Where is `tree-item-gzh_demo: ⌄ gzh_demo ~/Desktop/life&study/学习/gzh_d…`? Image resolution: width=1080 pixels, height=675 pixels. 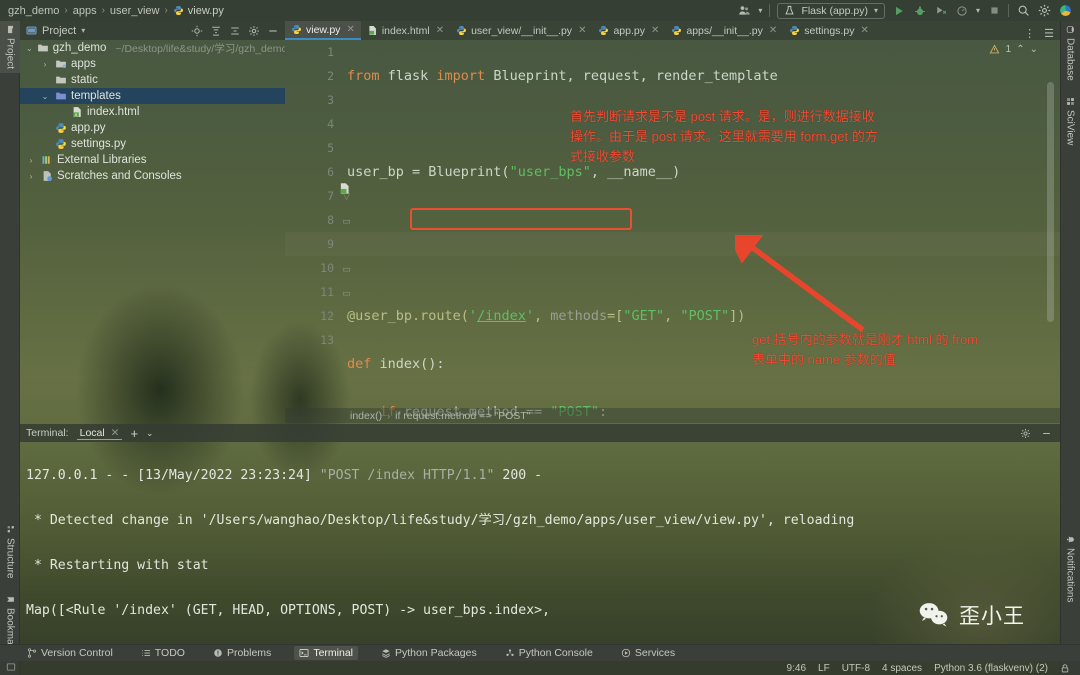
tree-item-gzh_demo: ⌄ gzh_demo ~/Desktop/life&study/学习/gzh_d… is located at coordinates (152, 48).